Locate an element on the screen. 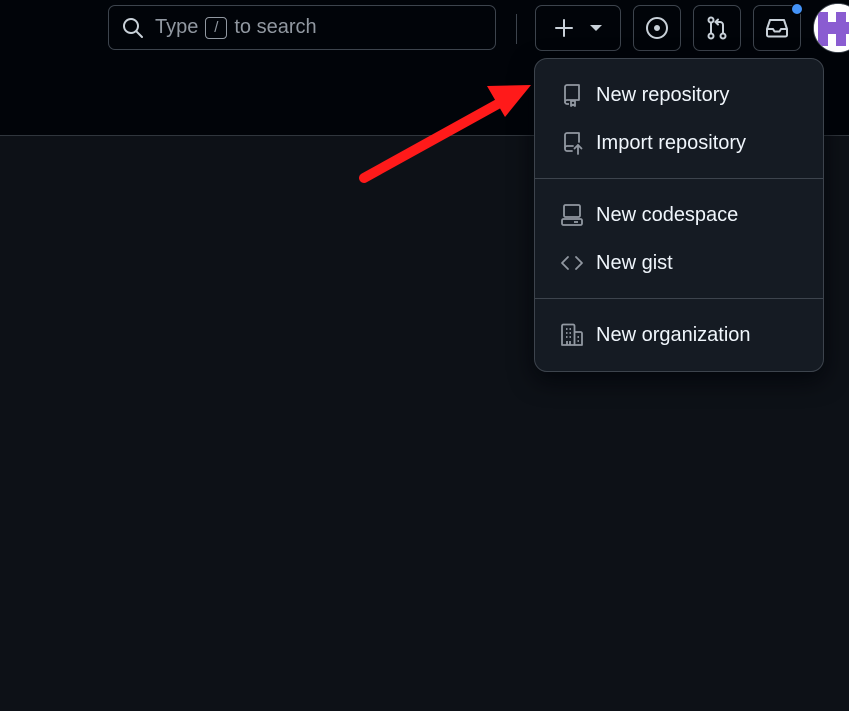  create-new-button is located at coordinates (578, 28).